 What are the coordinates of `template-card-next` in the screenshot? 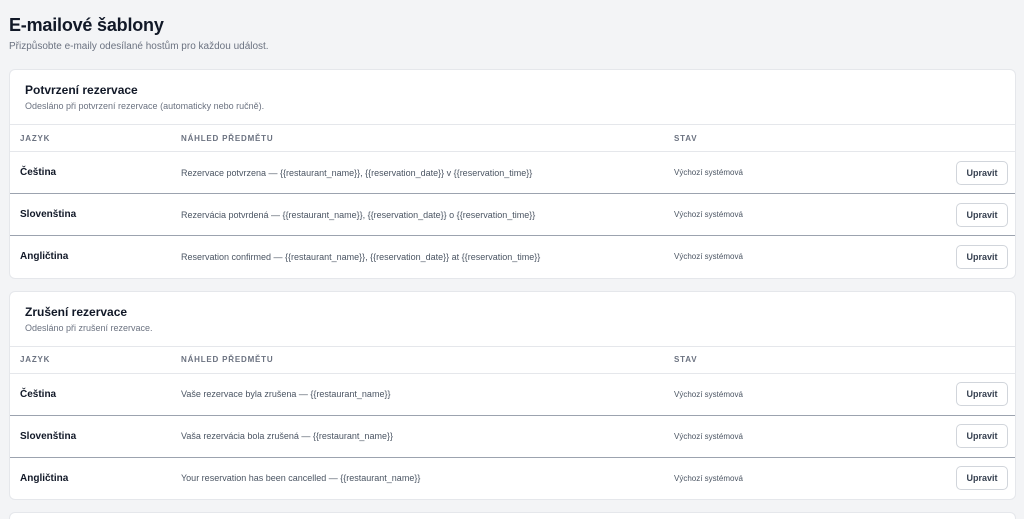 It's located at (512, 515).